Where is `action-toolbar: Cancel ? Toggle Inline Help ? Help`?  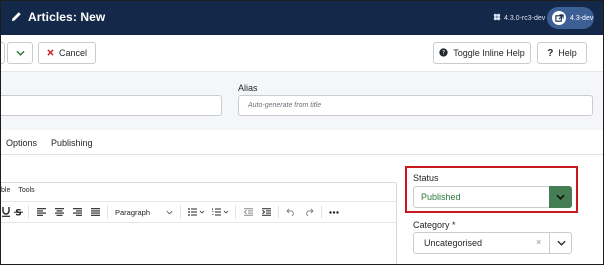 action-toolbar: Cancel ? Toggle Inline Help ? Help is located at coordinates (302, 53).